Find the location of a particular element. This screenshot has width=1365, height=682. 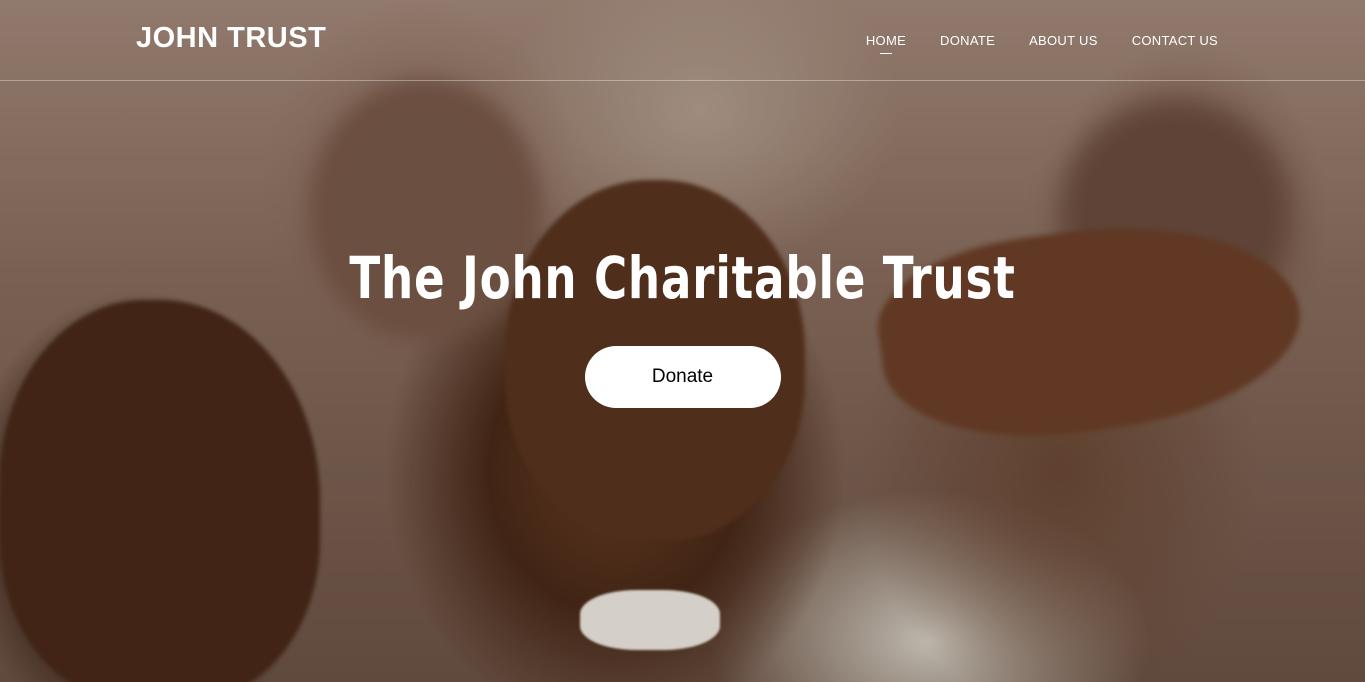

hero-title: The John Charitable Trust is located at coordinates (682, 278).